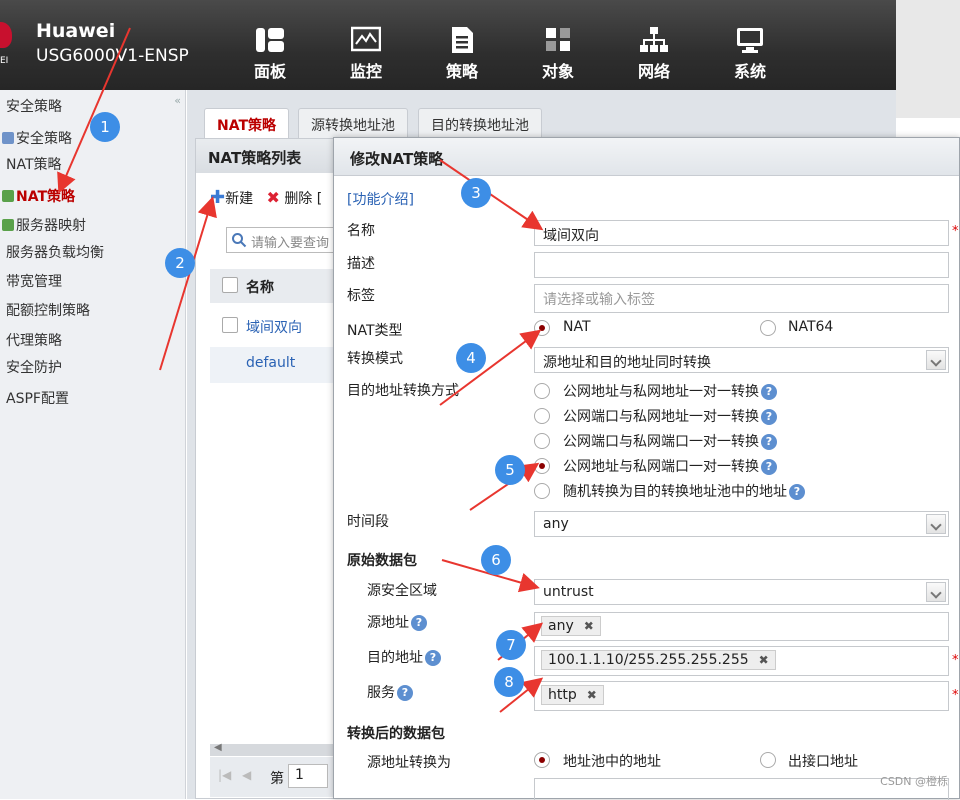 Image resolution: width=960 pixels, height=800 pixels. Describe the element at coordinates (509, 682) in the screenshot. I see `step-badge: 8` at that location.